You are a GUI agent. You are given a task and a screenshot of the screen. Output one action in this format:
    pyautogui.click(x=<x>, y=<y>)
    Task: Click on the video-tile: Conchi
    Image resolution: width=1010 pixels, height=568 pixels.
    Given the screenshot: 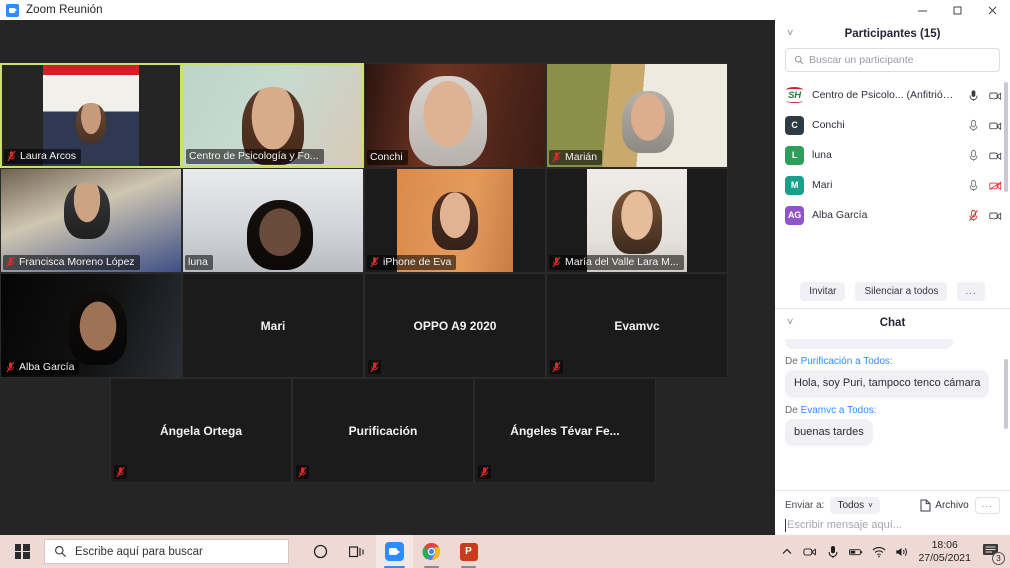 What is the action you would take?
    pyautogui.click(x=455, y=115)
    